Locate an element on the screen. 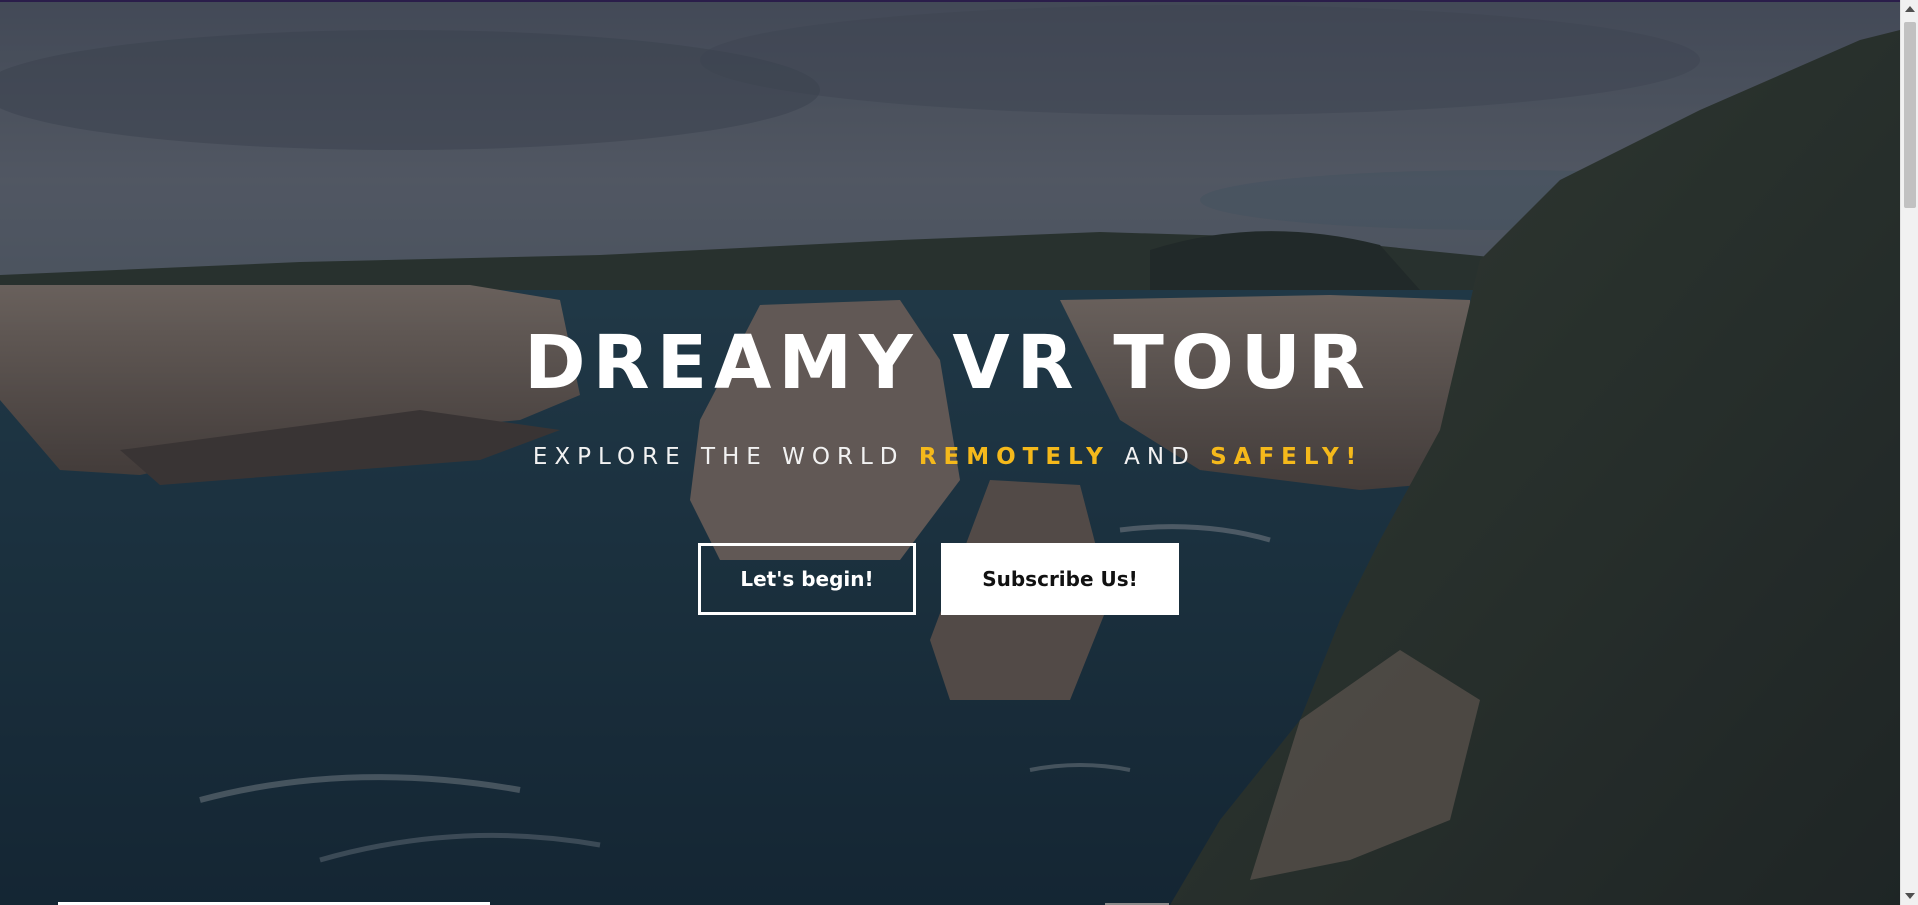  scroll-up-arrow-icon is located at coordinates (1910, 9).